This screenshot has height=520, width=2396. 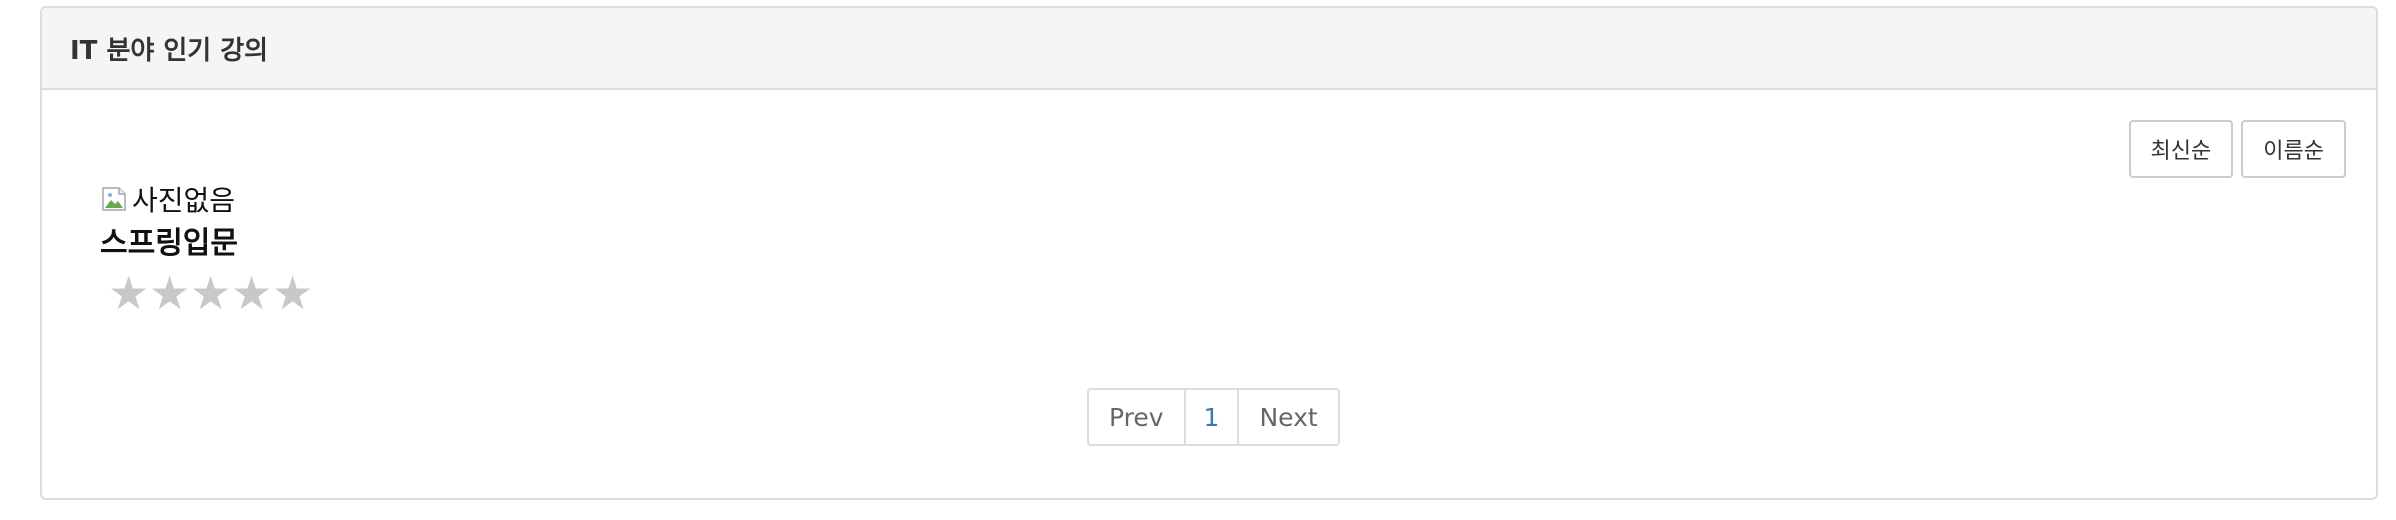 What do you see at coordinates (2293, 149) in the screenshot?
I see `sort-name-button: 이름순` at bounding box center [2293, 149].